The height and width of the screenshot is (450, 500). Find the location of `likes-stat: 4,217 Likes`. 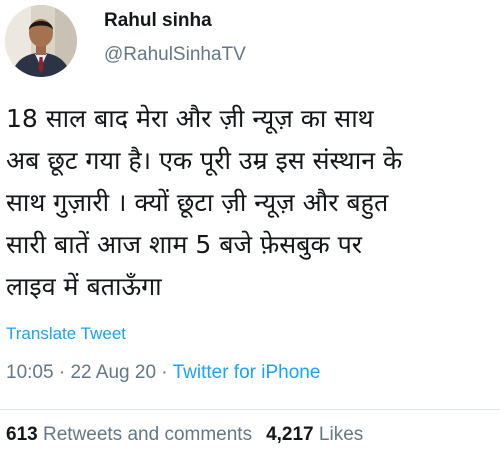

likes-stat: 4,217 Likes is located at coordinates (314, 434).